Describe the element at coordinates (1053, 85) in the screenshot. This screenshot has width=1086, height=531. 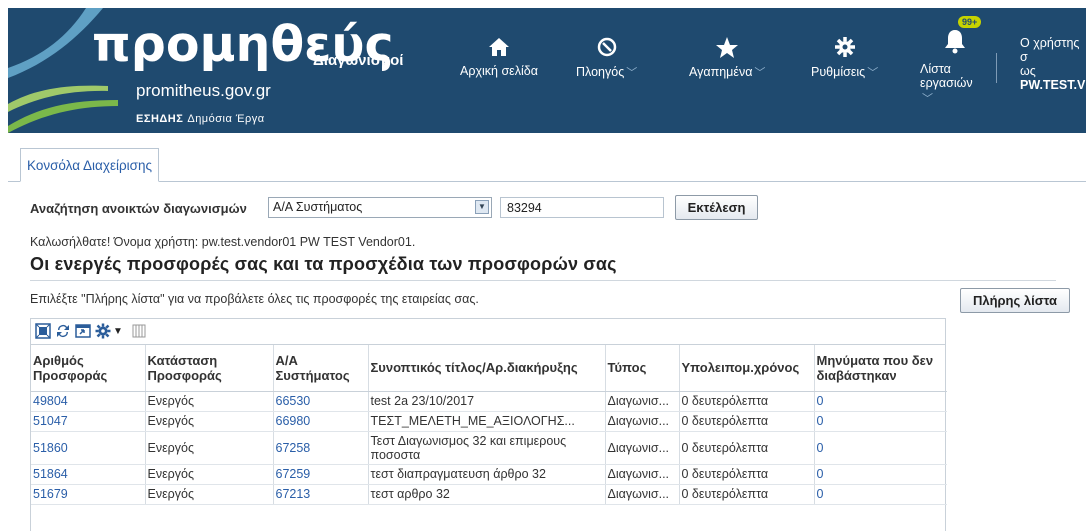
I see `user-name: PW.TEST.VI` at that location.